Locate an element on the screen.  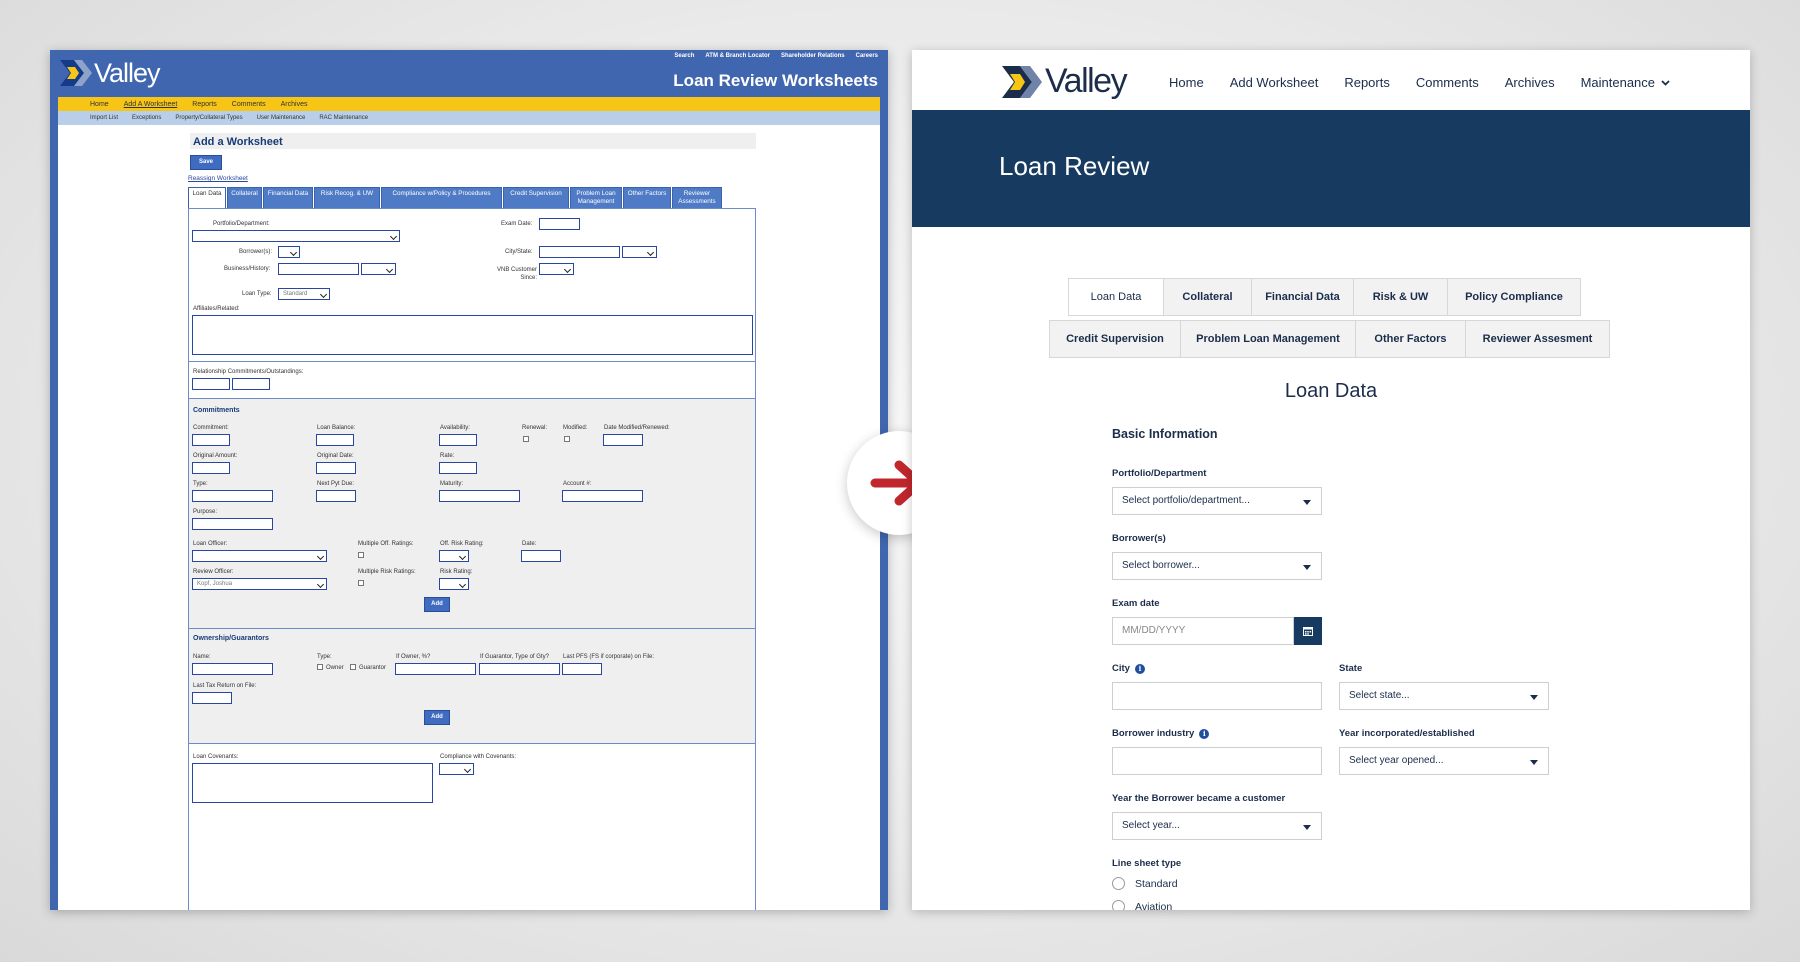
old-input-if-owner is located at coordinates (435, 669).